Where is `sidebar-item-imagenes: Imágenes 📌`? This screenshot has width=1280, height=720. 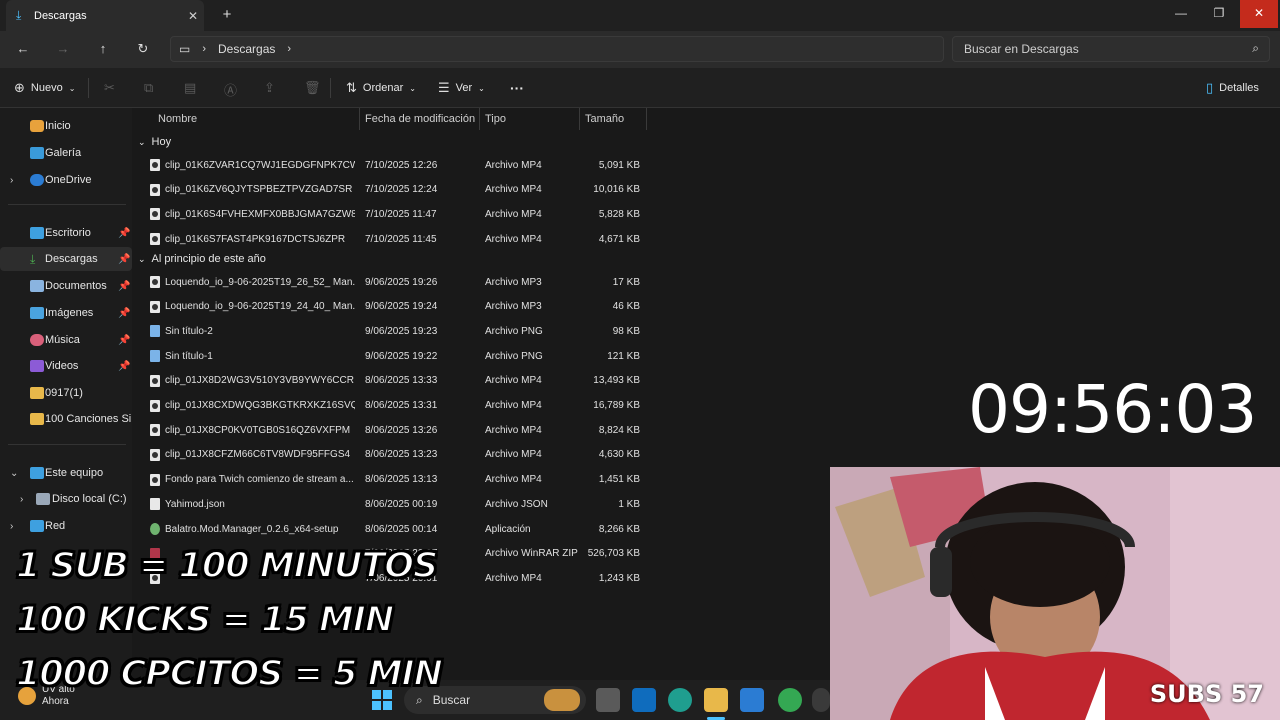 sidebar-item-imagenes: Imágenes 📌 is located at coordinates (66, 313).